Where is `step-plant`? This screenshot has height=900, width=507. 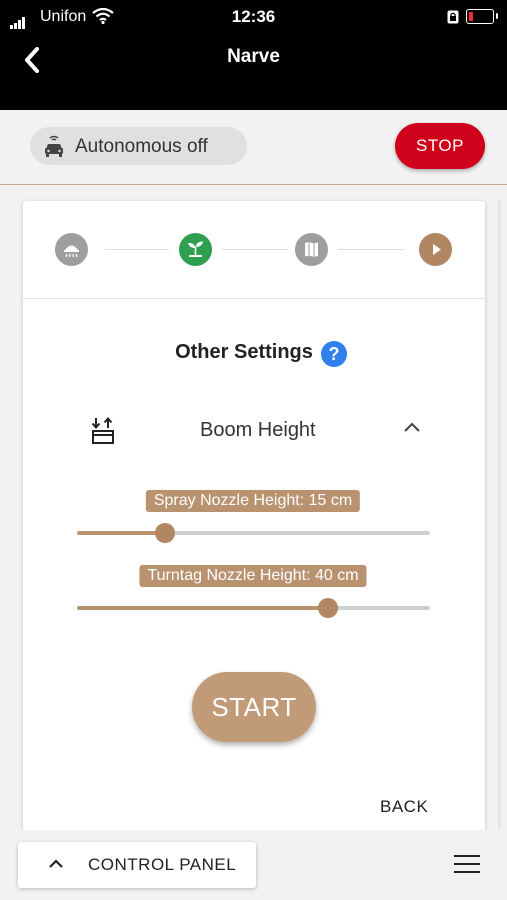 step-plant is located at coordinates (195, 249).